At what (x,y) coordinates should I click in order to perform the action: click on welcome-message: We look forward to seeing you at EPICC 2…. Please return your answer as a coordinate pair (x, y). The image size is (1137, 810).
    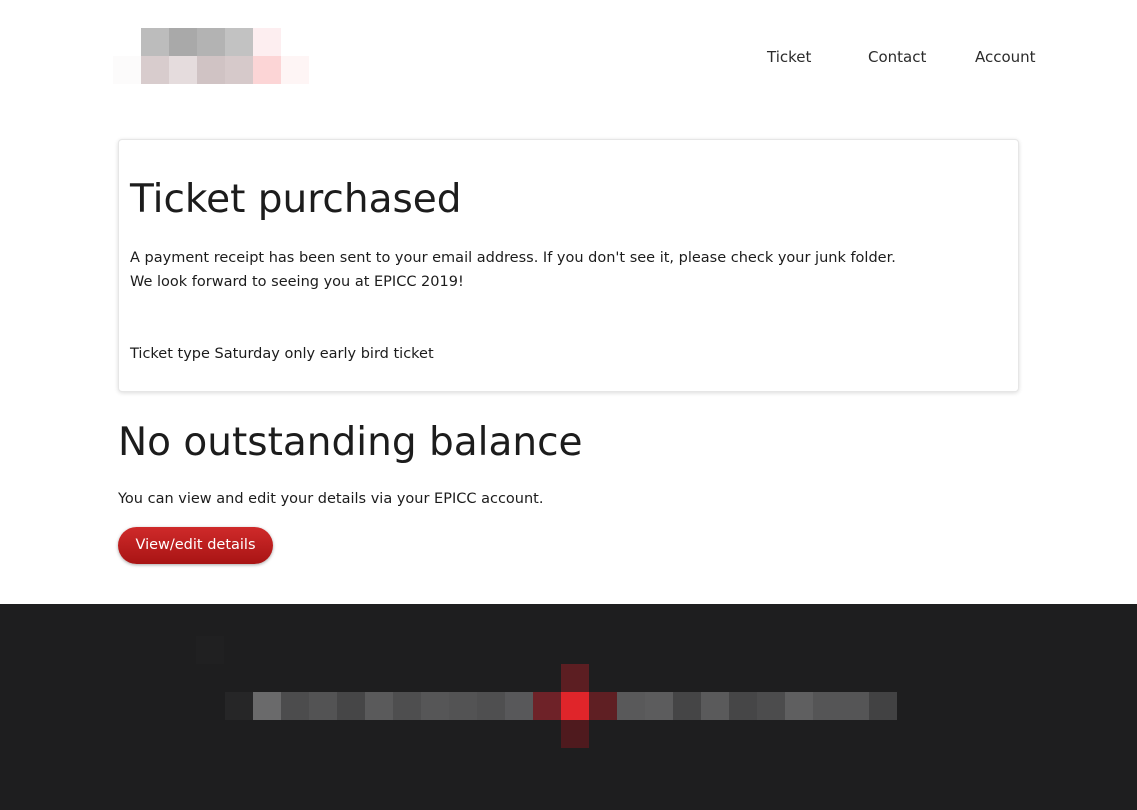
    Looking at the image, I should click on (297, 282).